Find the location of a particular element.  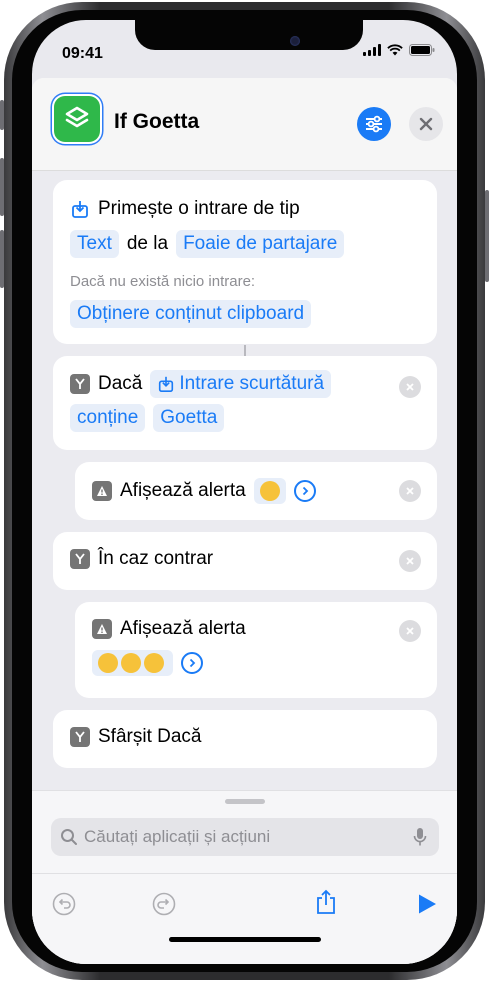

remove-if-button is located at coordinates (410, 387).